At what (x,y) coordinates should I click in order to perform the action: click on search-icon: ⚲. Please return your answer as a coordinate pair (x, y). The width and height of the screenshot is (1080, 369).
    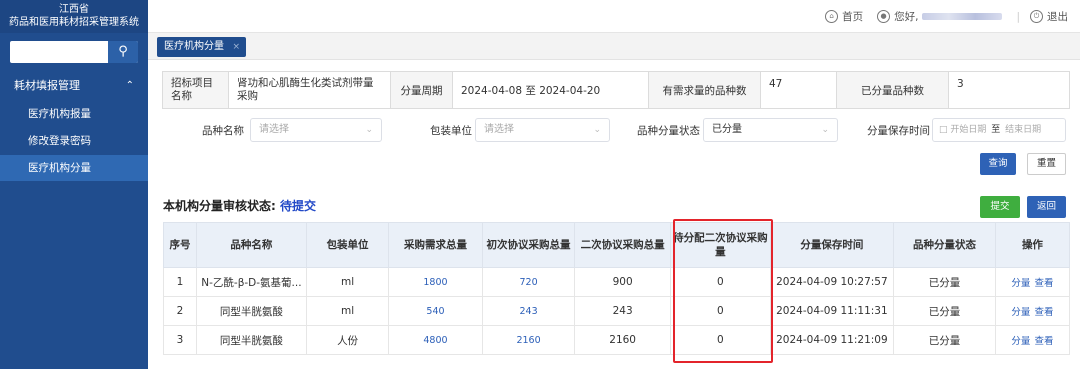
    Looking at the image, I should click on (123, 52).